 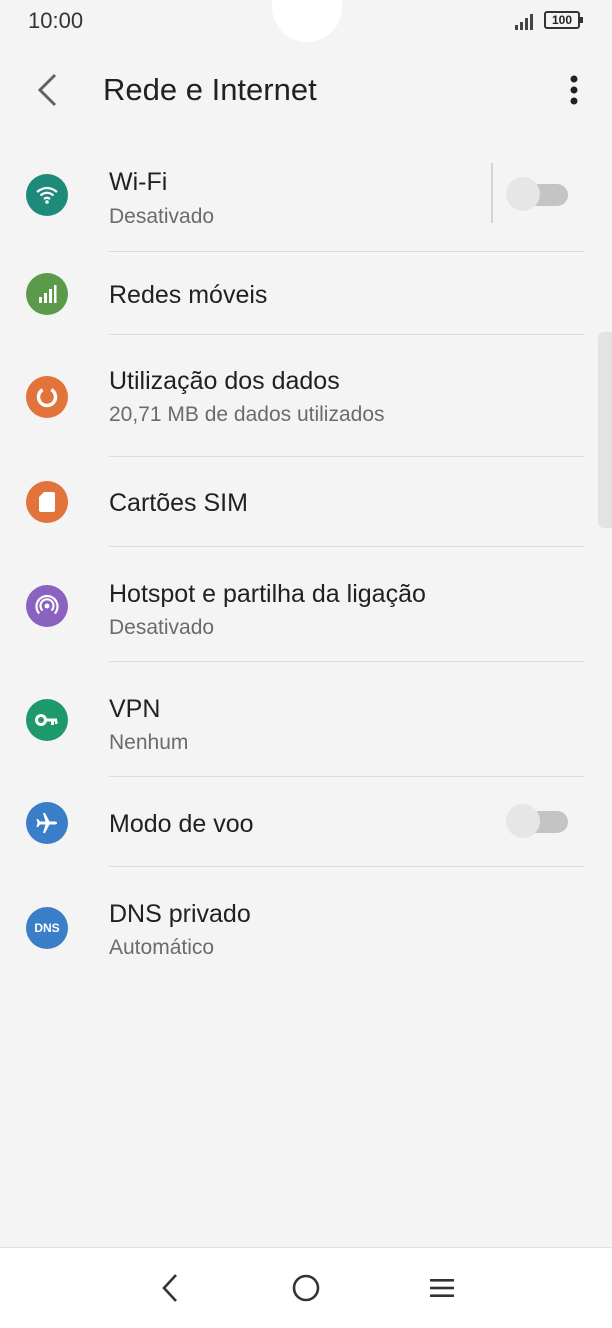 What do you see at coordinates (135, 709) in the screenshot?
I see `vpn-title: VPN` at bounding box center [135, 709].